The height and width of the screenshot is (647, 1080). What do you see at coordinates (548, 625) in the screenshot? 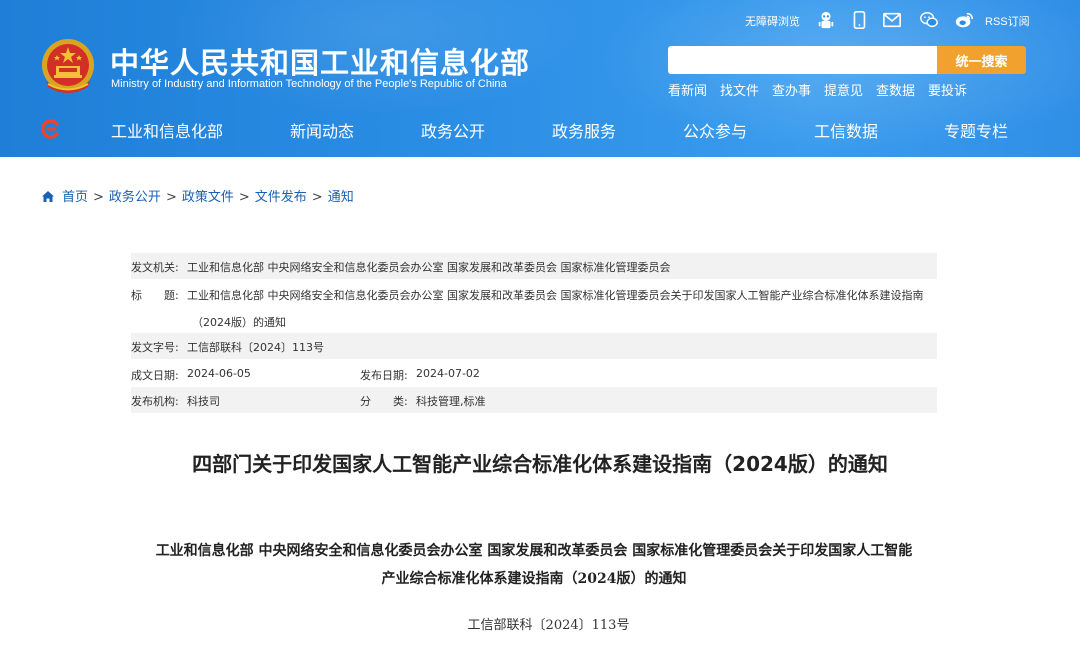
I see `document-number: 工信部联科〔2024〕113号` at bounding box center [548, 625].